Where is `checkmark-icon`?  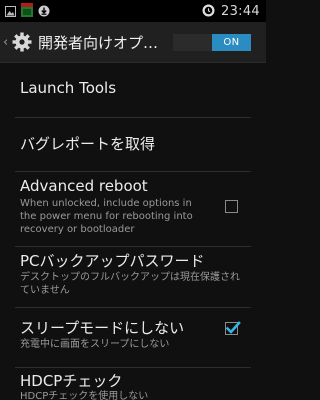 checkmark-icon is located at coordinates (233, 327).